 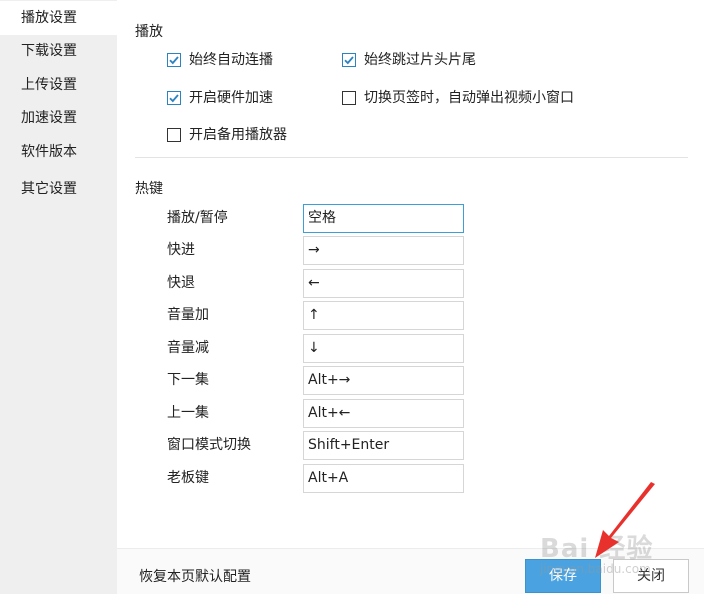 What do you see at coordinates (383, 478) in the screenshot?
I see `hotkey-input-boss-key: Alt+A` at bounding box center [383, 478].